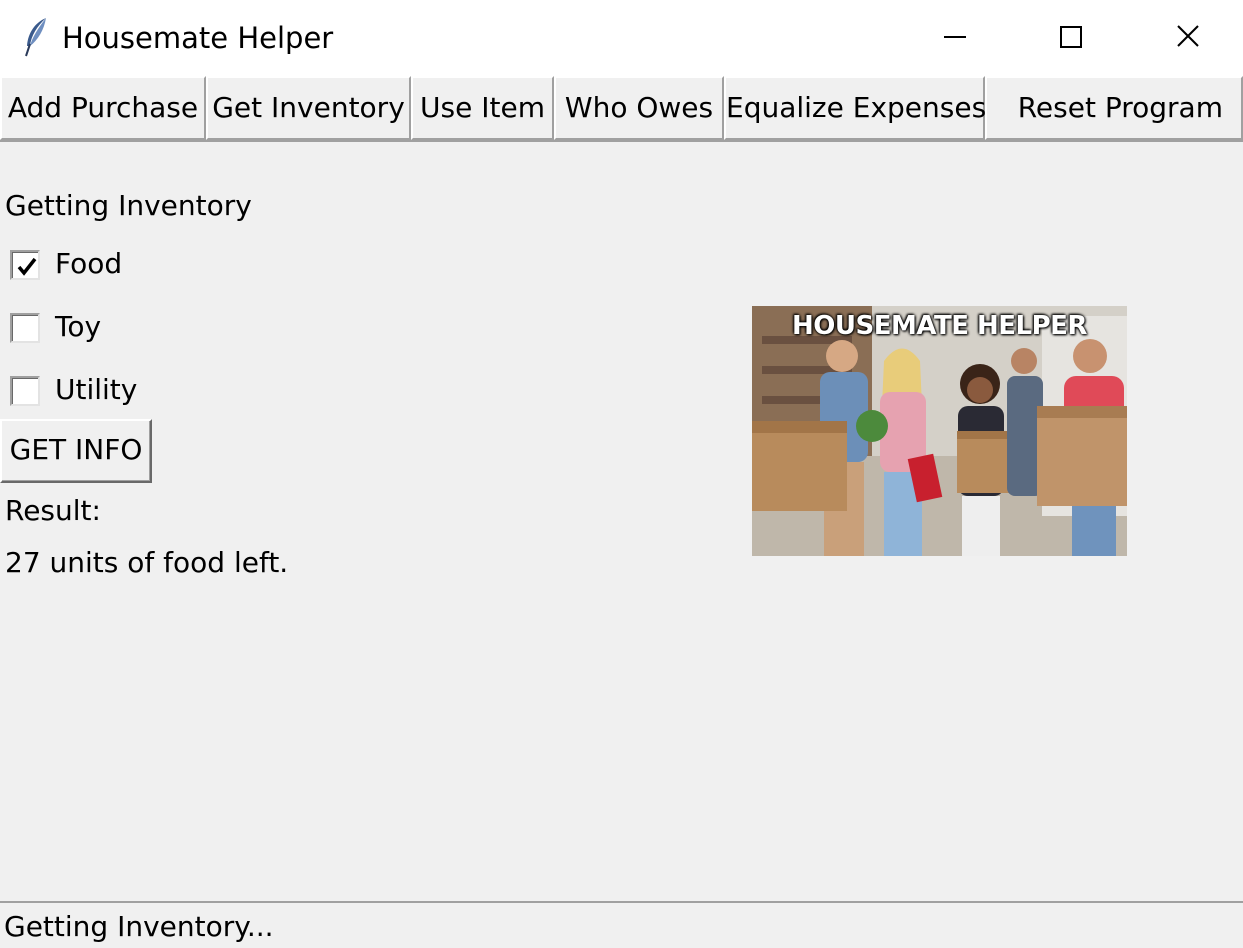 The height and width of the screenshot is (948, 1243). Describe the element at coordinates (128, 205) in the screenshot. I see `section-title: Getting Inventory` at that location.